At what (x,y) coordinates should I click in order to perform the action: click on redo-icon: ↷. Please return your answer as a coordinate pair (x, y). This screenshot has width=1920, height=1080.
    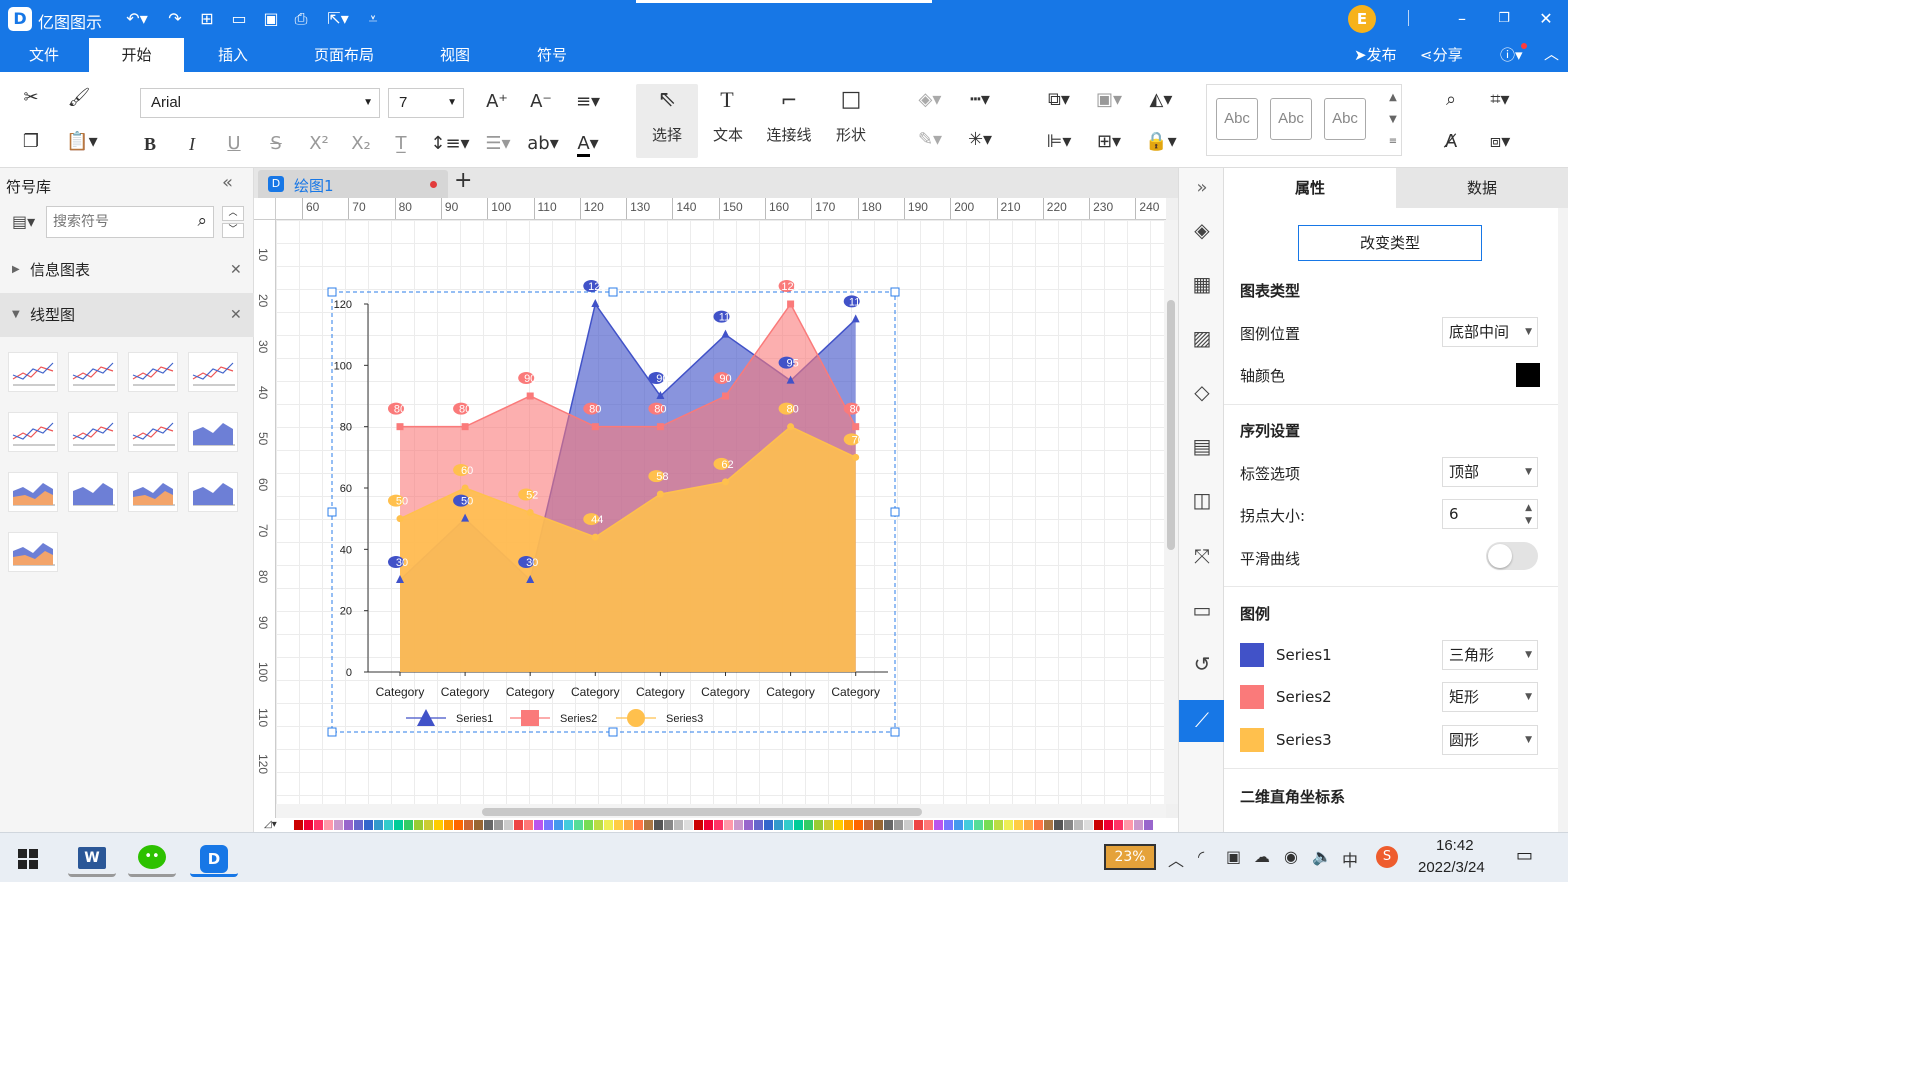
    Looking at the image, I should click on (175, 19).